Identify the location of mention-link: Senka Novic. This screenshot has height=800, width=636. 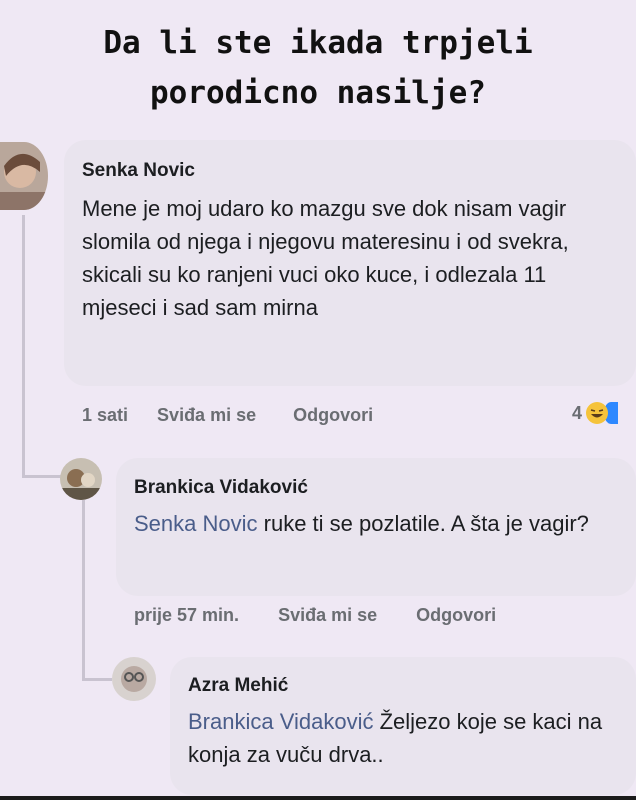
(196, 523).